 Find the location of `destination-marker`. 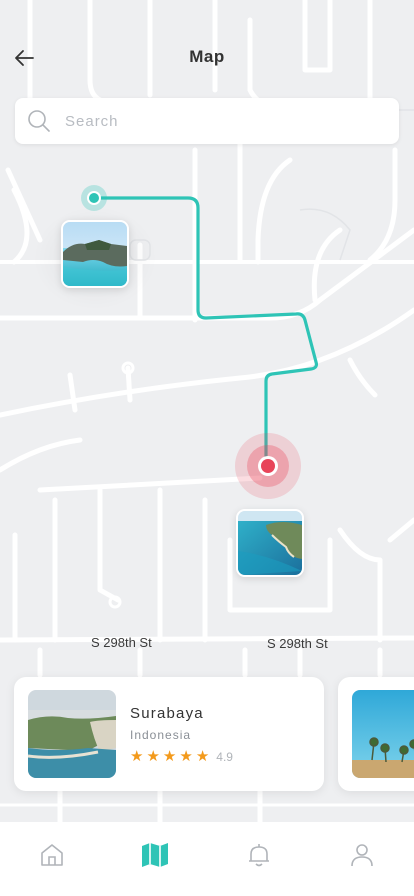

destination-marker is located at coordinates (268, 466).